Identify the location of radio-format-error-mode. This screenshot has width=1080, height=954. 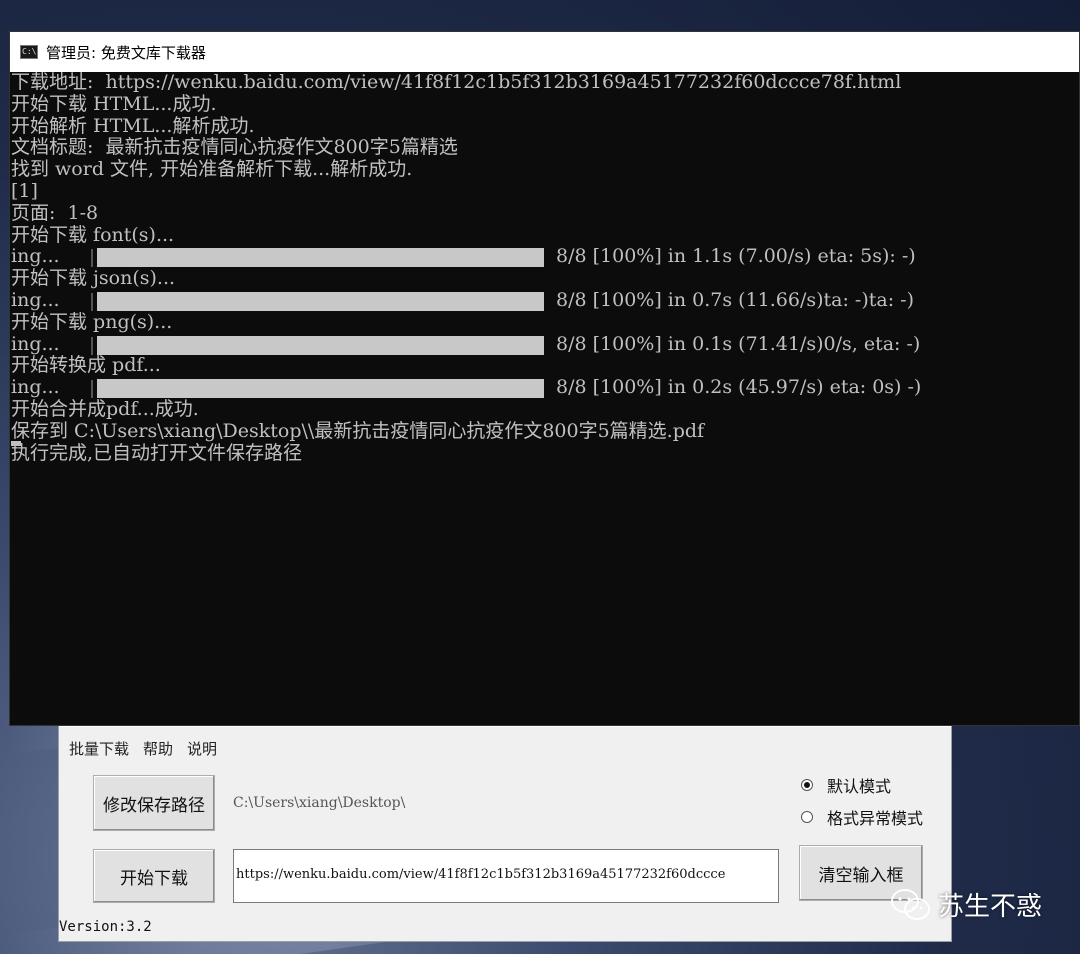
(807, 817).